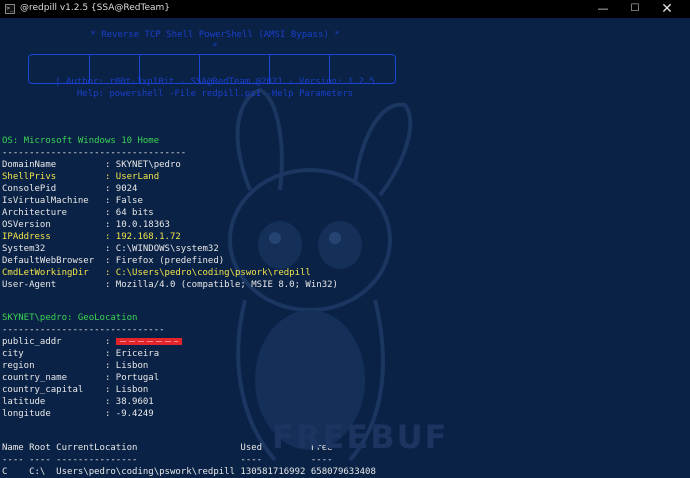  Describe the element at coordinates (148, 341) in the screenshot. I see `redacted-ip` at that location.